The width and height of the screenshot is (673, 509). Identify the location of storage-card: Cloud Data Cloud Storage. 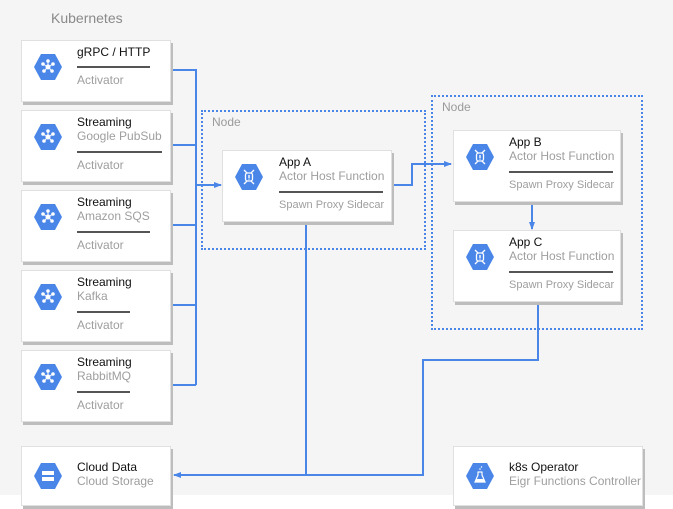
(96, 476).